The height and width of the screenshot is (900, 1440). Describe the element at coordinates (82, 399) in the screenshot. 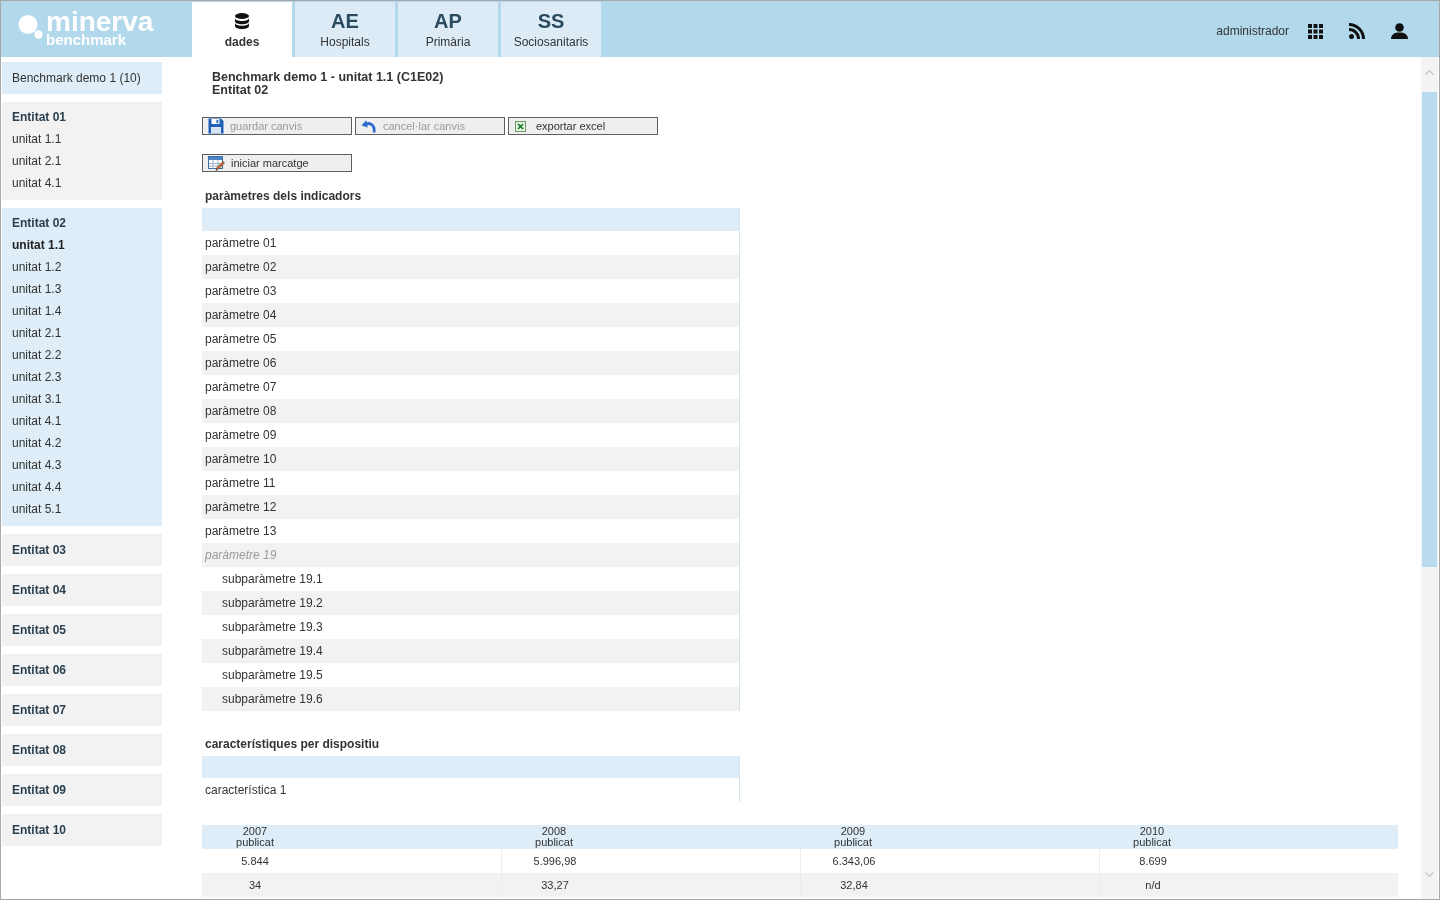

I see `unit-link: unitat 3.1` at that location.